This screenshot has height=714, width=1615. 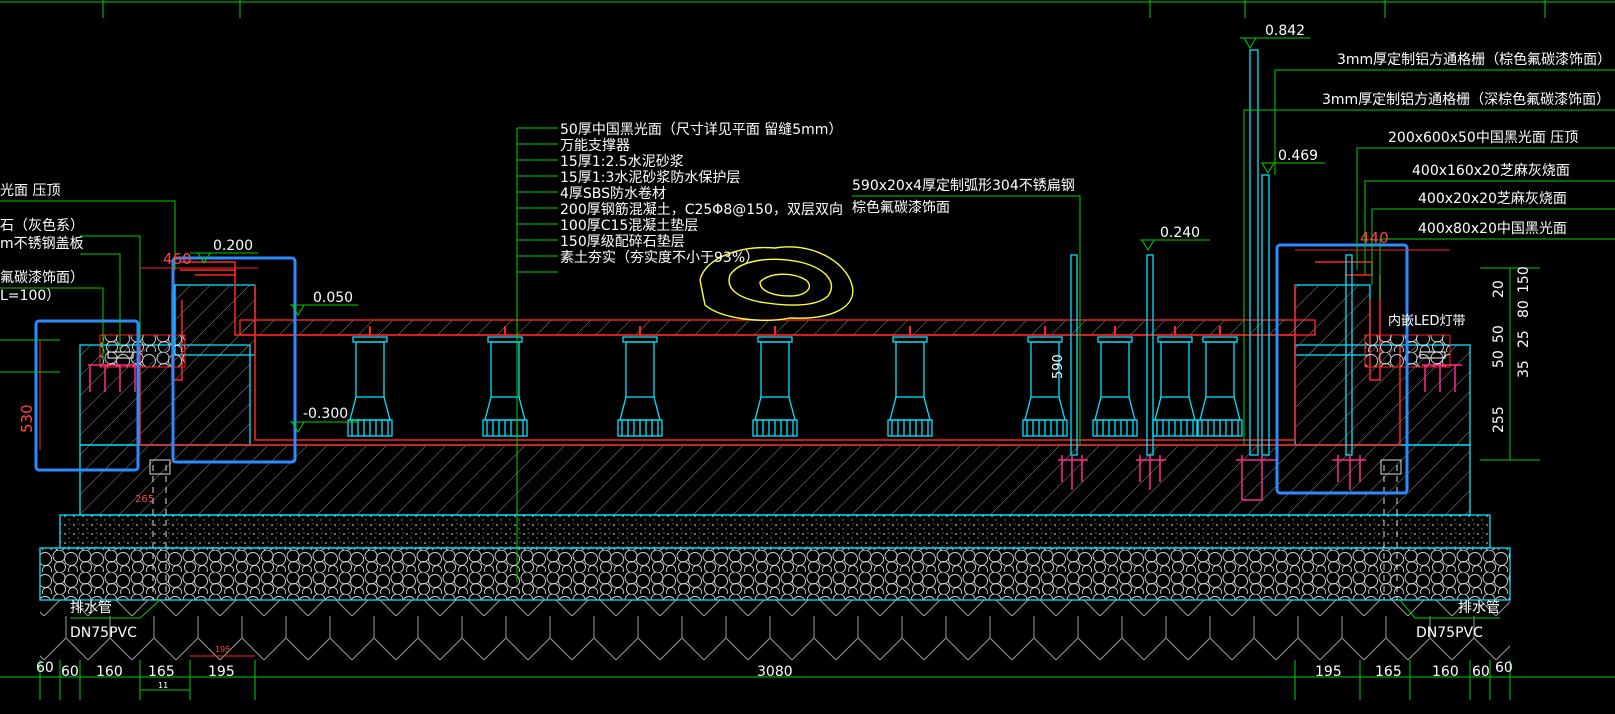 I want to click on left-label: m不锈钢盖板, so click(x=42, y=244).